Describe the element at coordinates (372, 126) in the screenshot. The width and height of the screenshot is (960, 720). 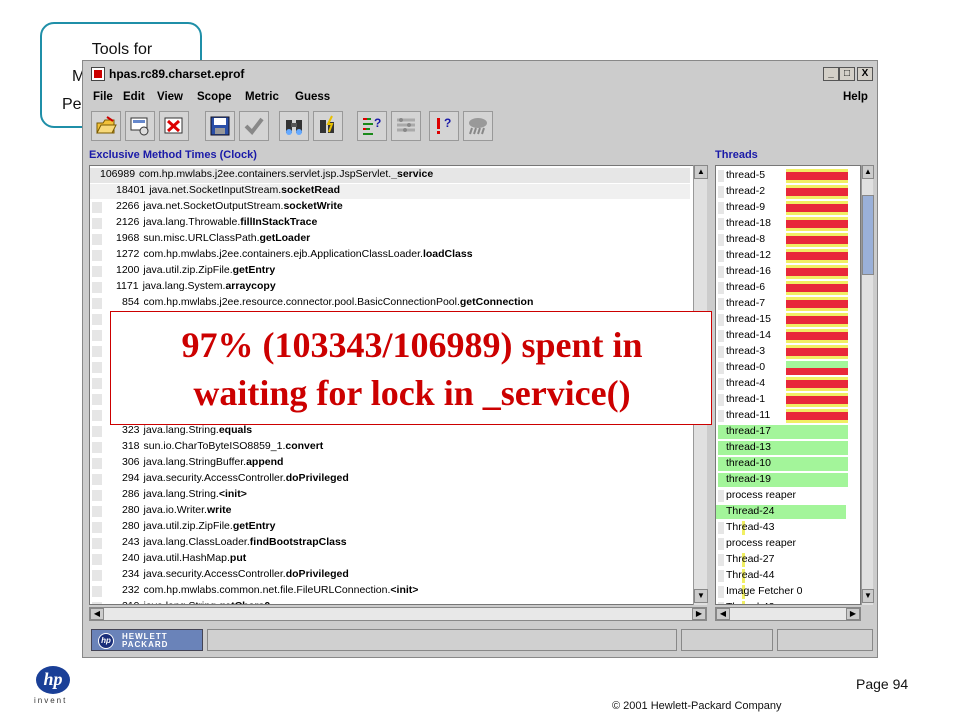
I see `sort-question-icon: ?` at that location.